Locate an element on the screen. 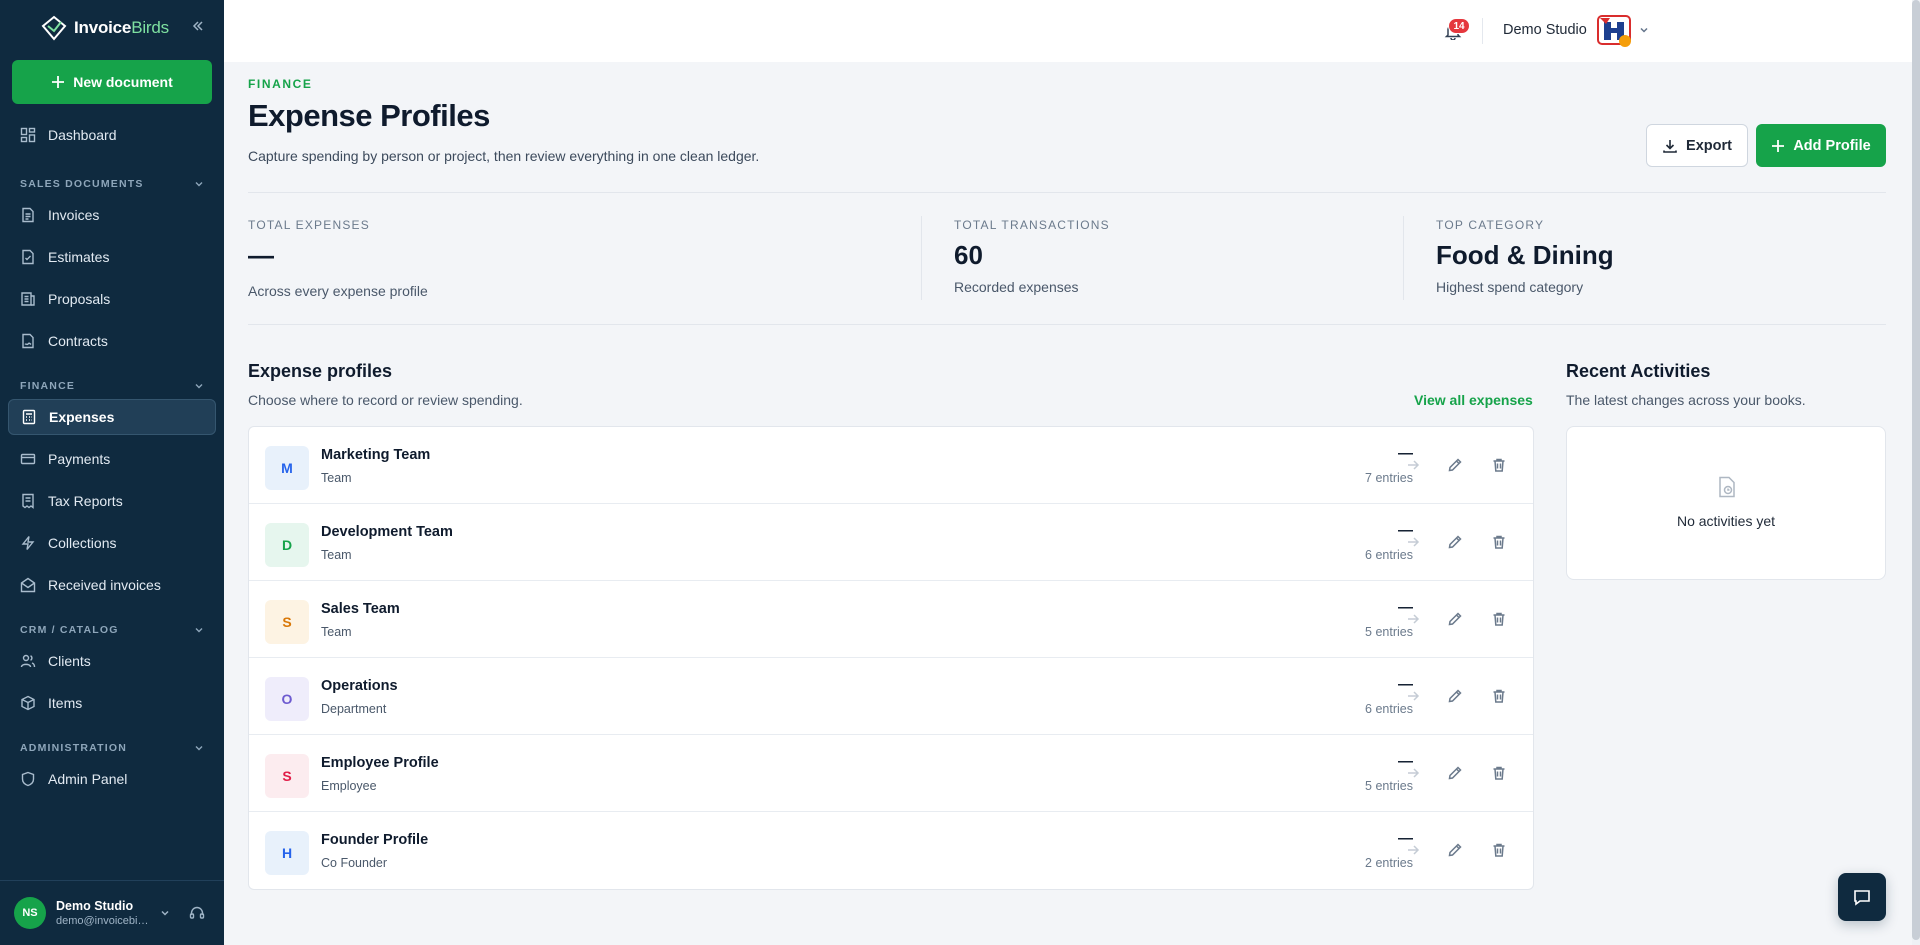  empty-state-text: No activities yet is located at coordinates (1726, 521).